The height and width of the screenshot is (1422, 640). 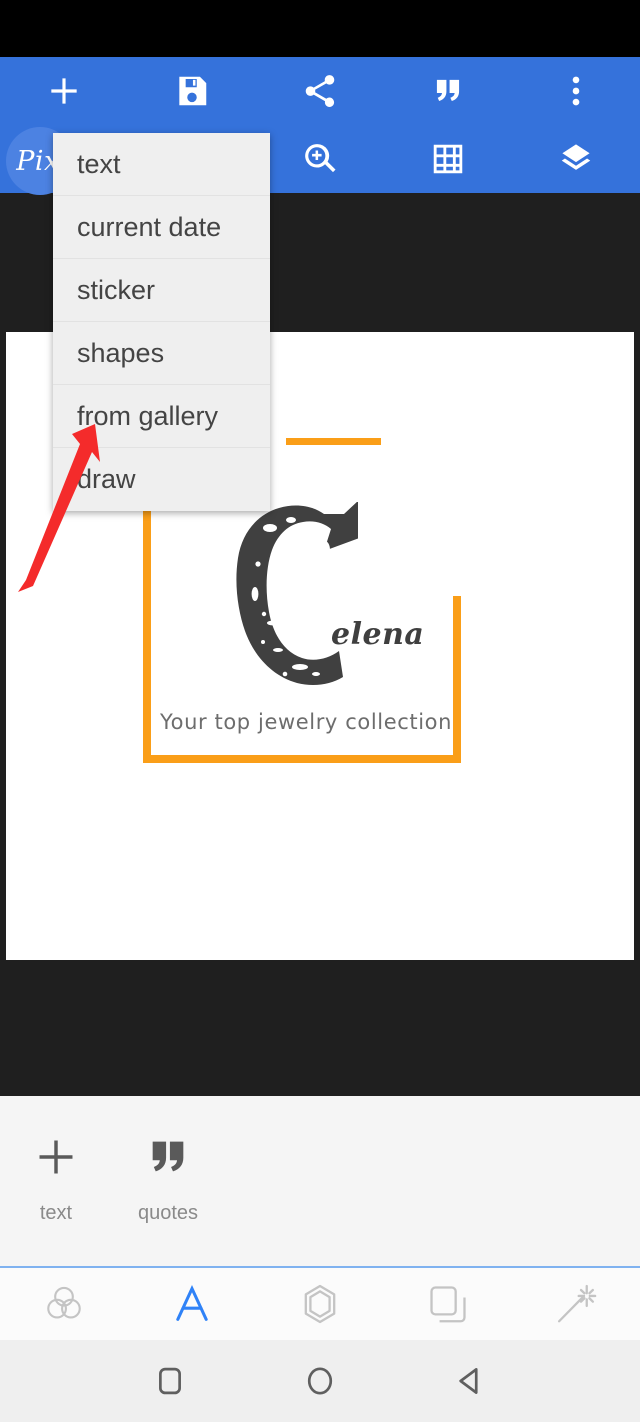 What do you see at coordinates (320, 28) in the screenshot?
I see `status-bar` at bounding box center [320, 28].